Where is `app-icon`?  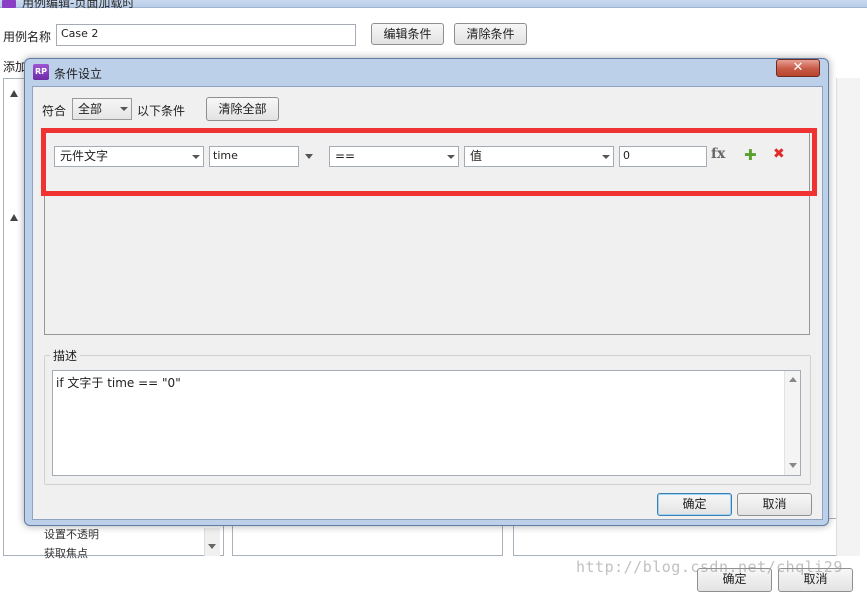
app-icon is located at coordinates (9, 4).